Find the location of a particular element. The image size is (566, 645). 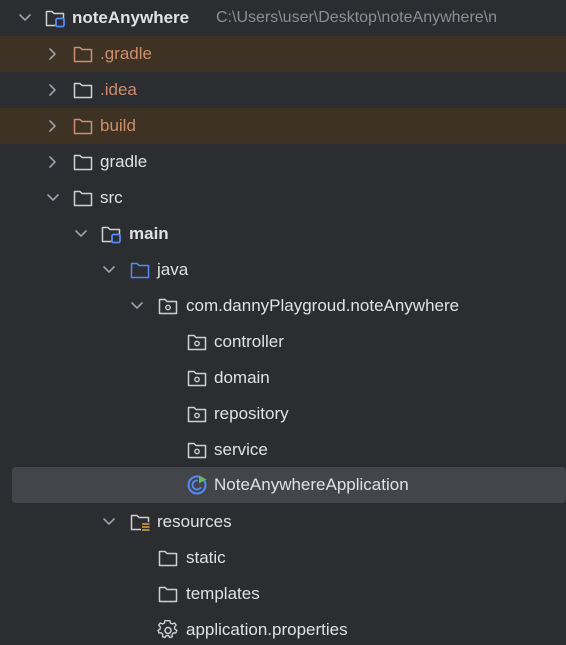

tree-row-resources: resources is located at coordinates (283, 522).